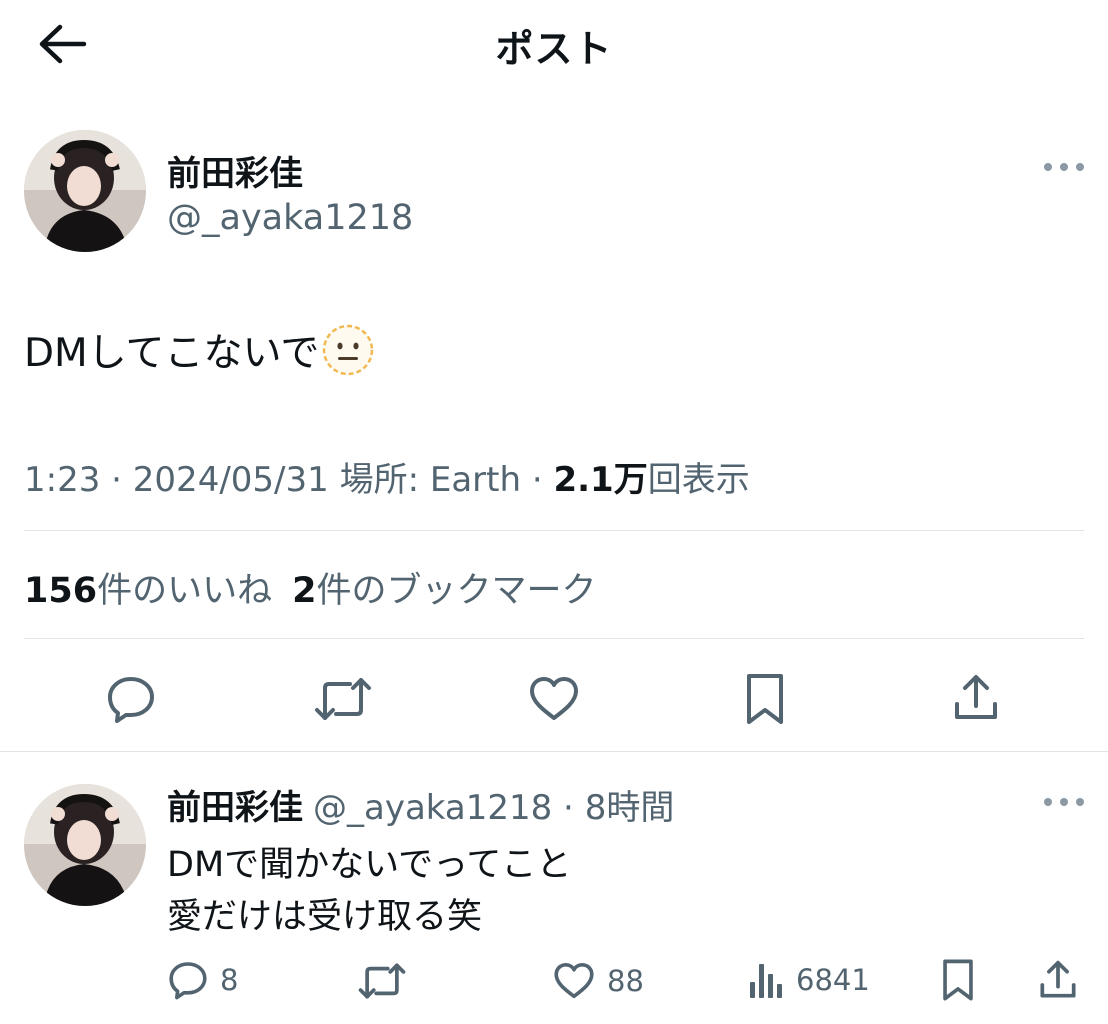 The height and width of the screenshot is (1024, 1108). Describe the element at coordinates (231, 480) in the screenshot. I see `tweet-date: 2024/05/31` at that location.